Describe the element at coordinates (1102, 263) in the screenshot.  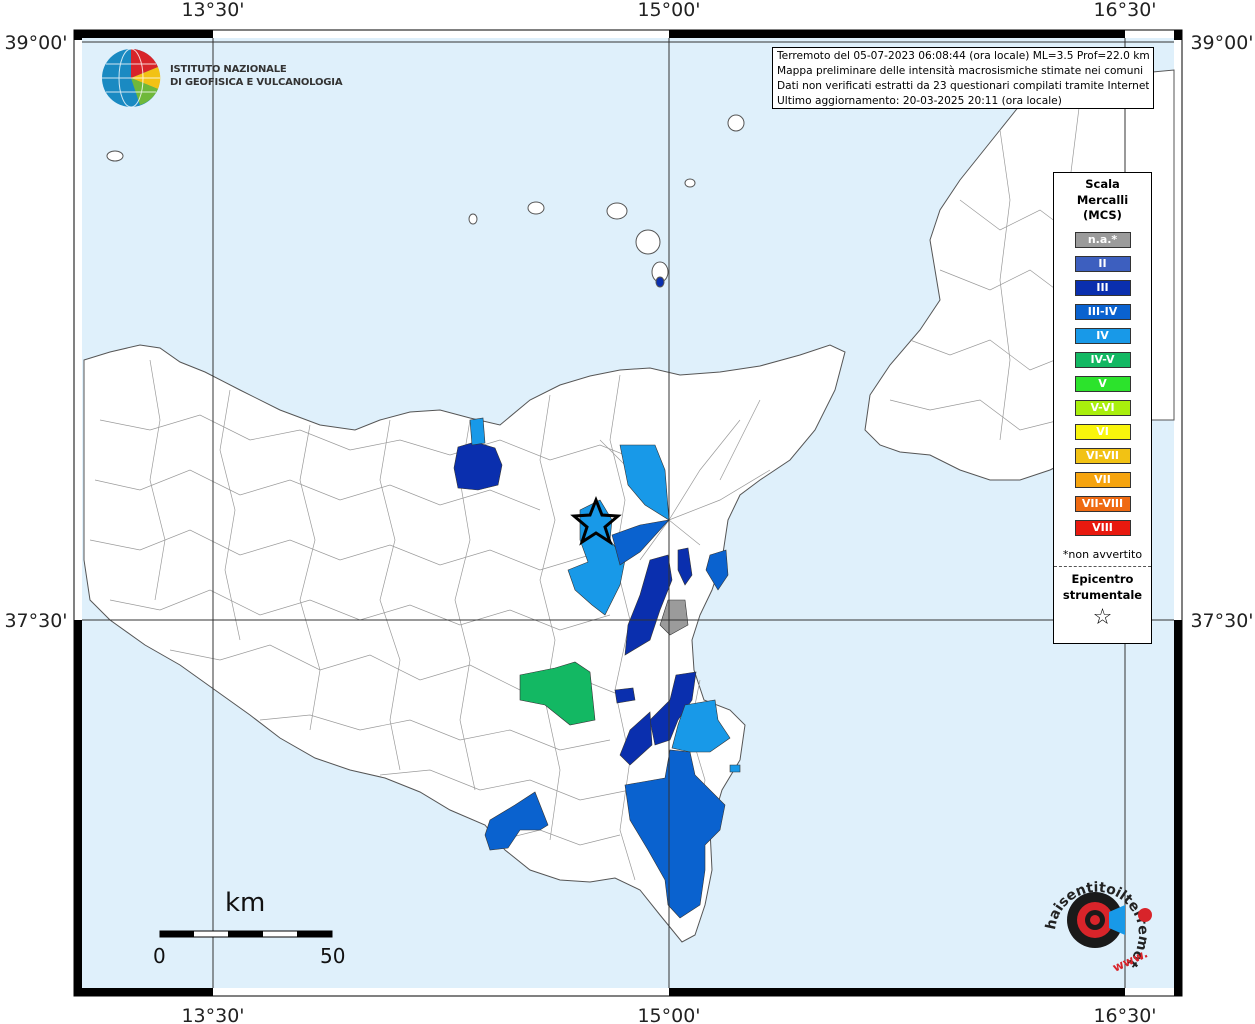
I see `legend-item-2: II` at that location.